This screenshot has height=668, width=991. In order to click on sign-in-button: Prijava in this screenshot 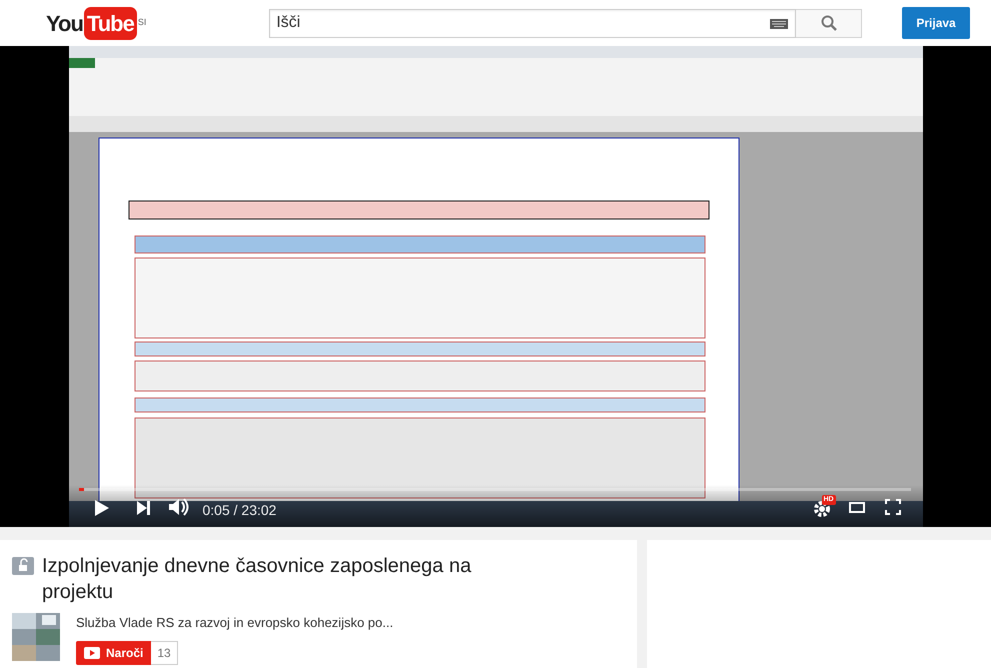, I will do `click(936, 23)`.